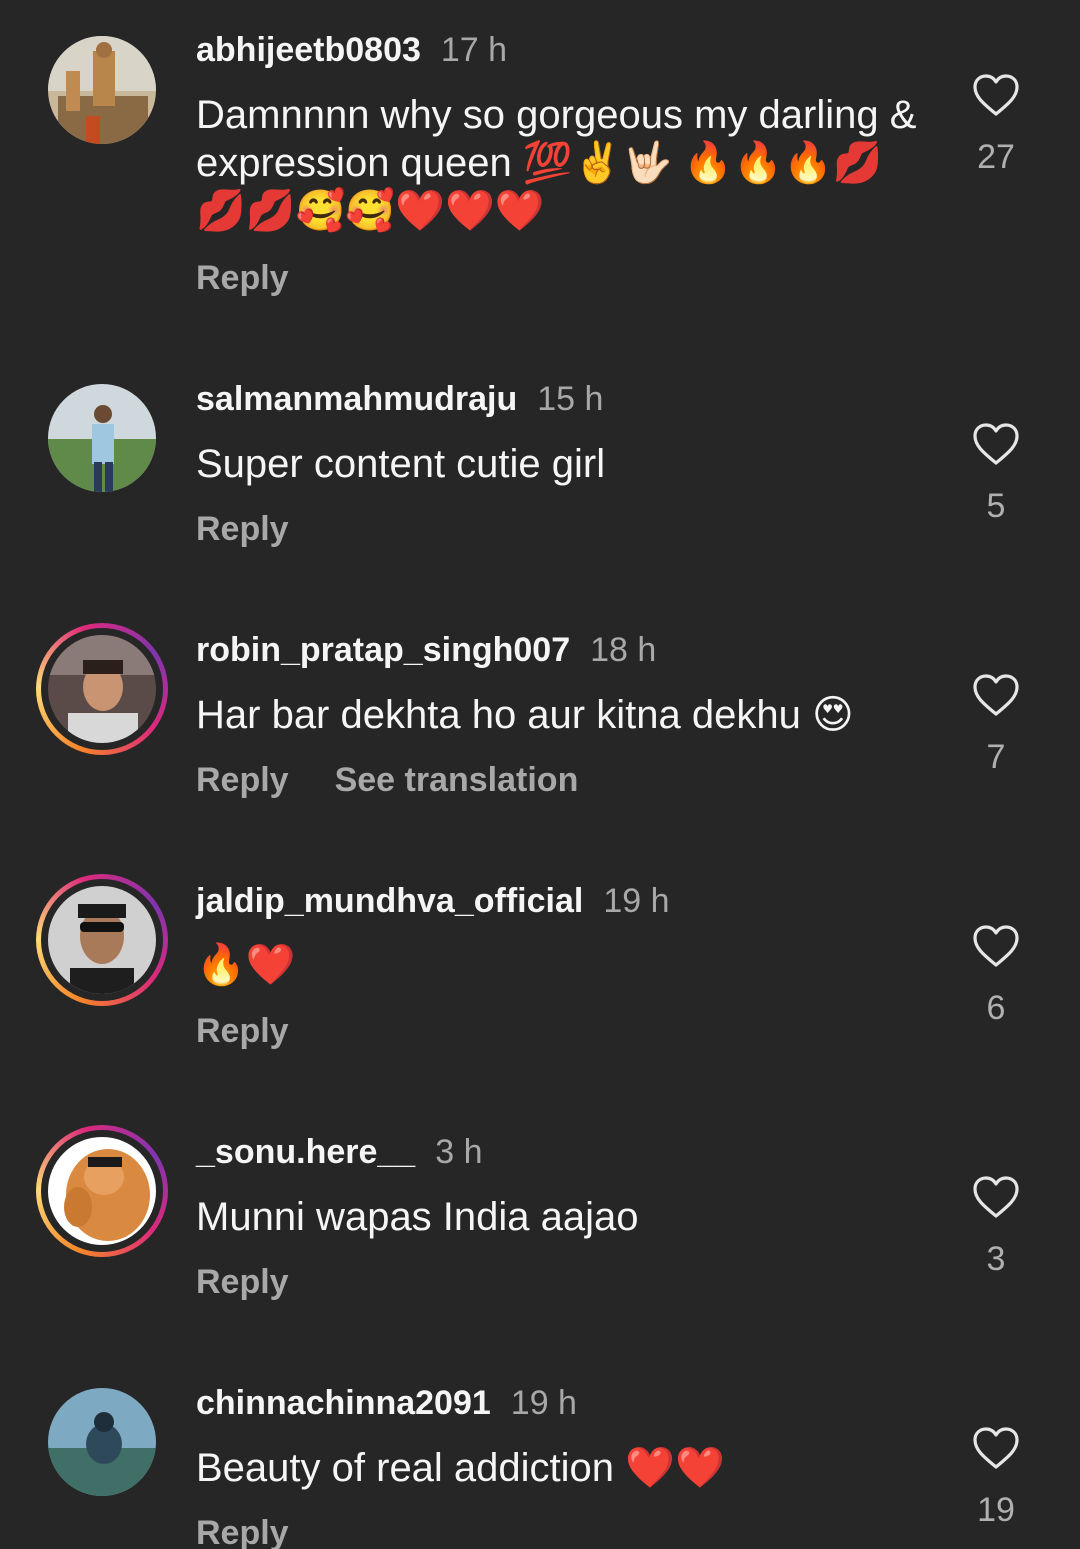  What do you see at coordinates (996, 1008) in the screenshot?
I see `like-count: 6` at bounding box center [996, 1008].